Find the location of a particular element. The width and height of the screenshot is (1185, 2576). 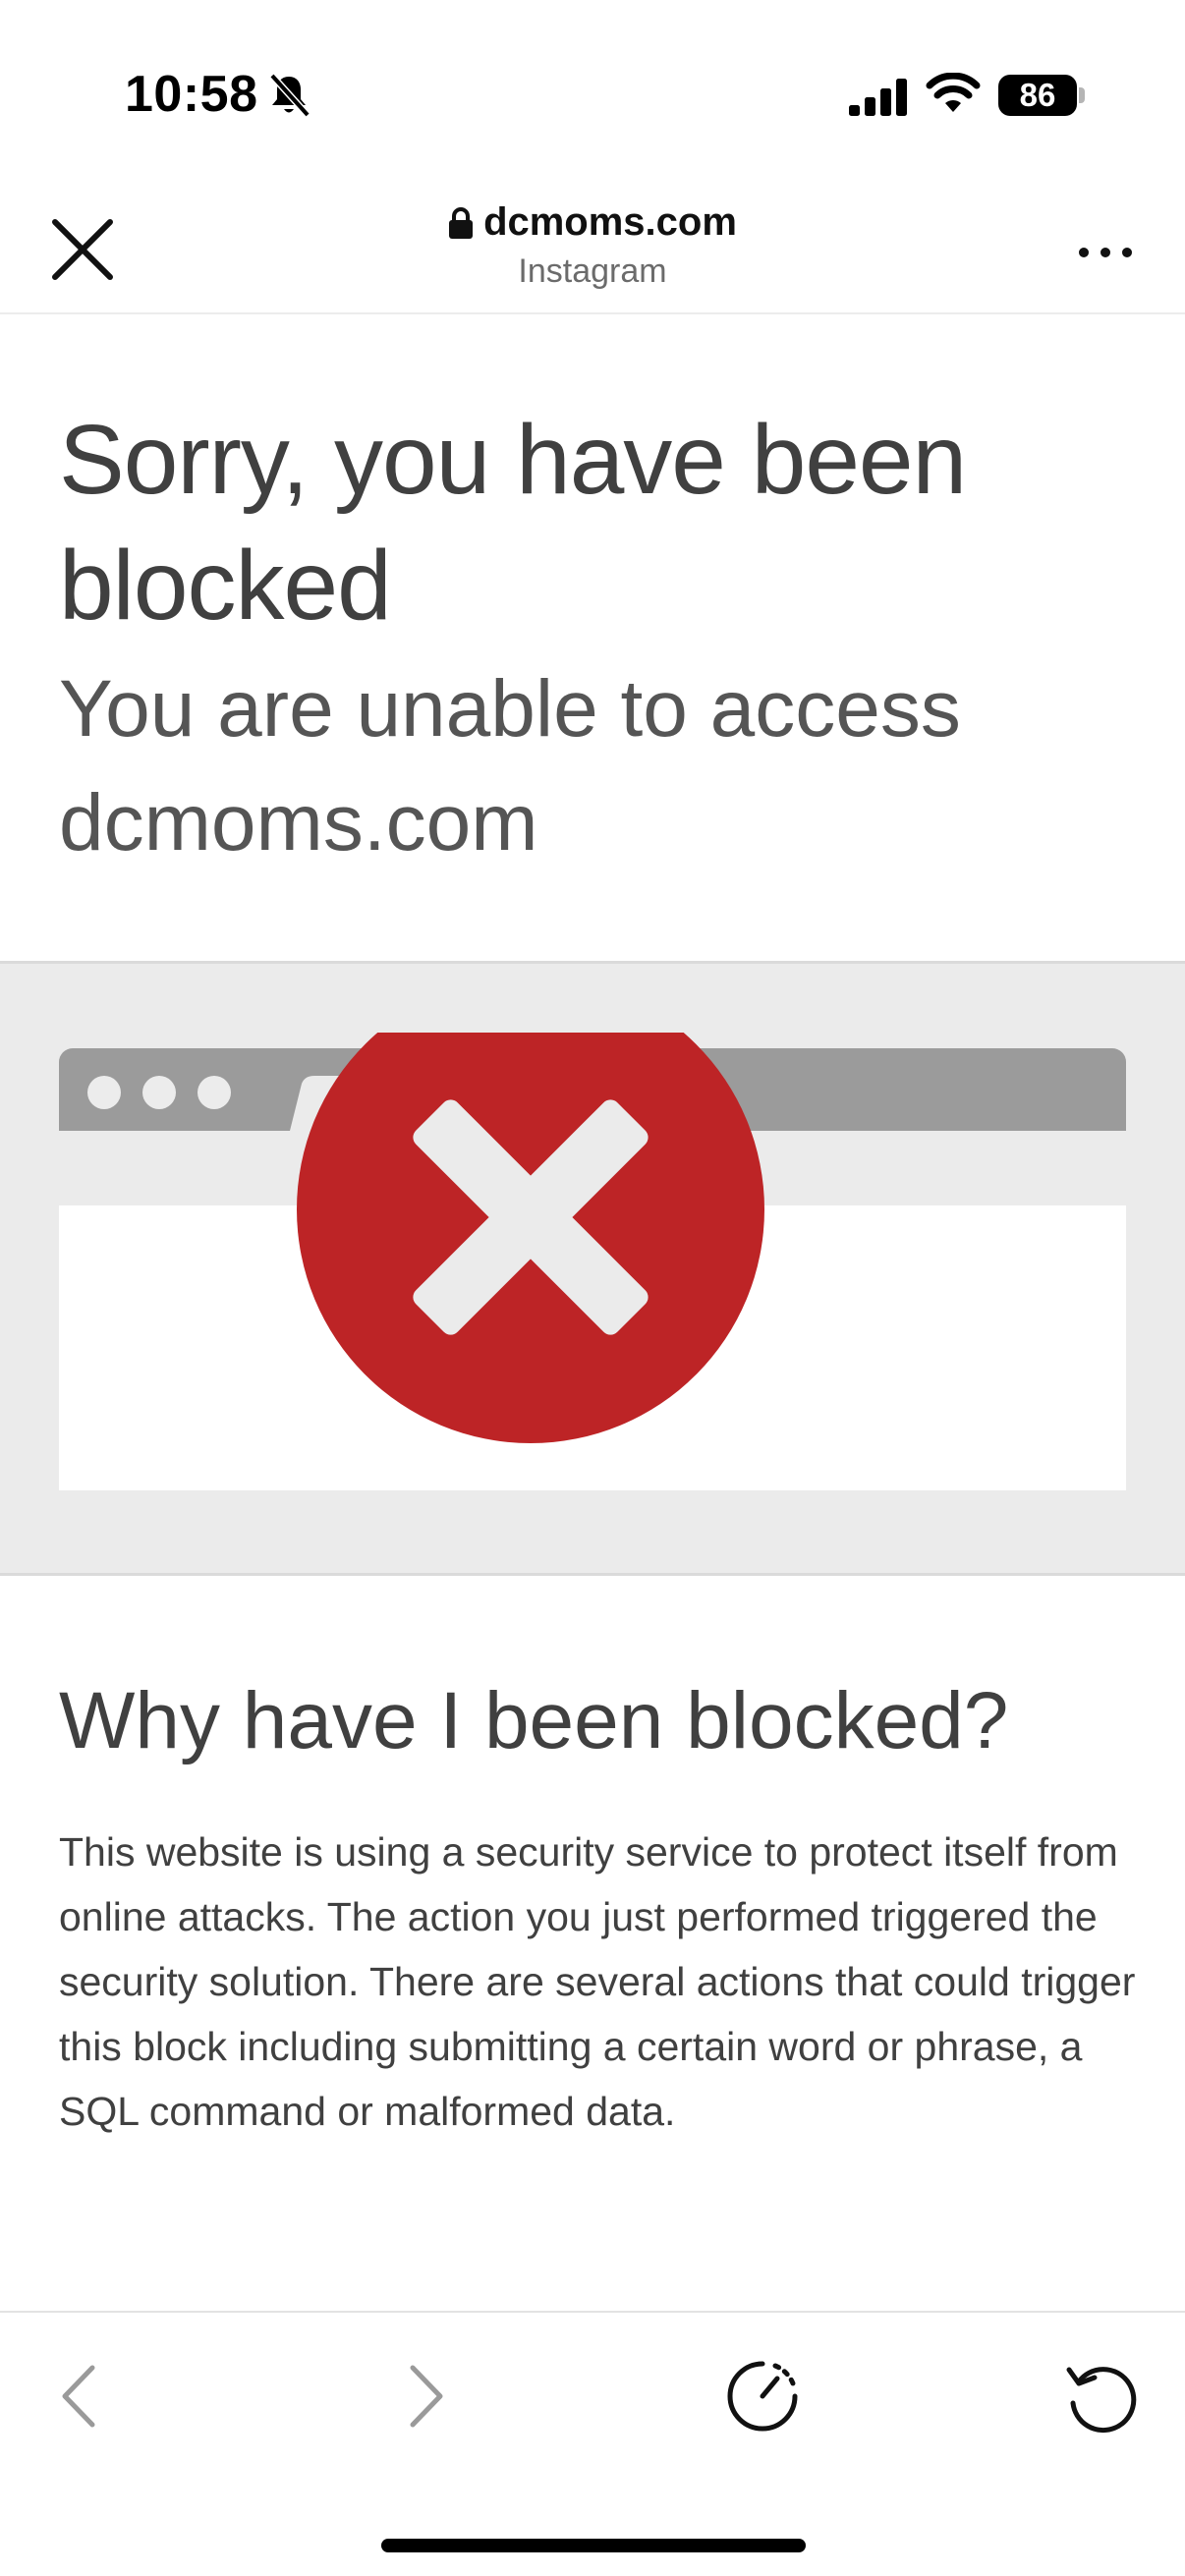

page-subheadline: You are unable to access dcmoms.com is located at coordinates (510, 766).